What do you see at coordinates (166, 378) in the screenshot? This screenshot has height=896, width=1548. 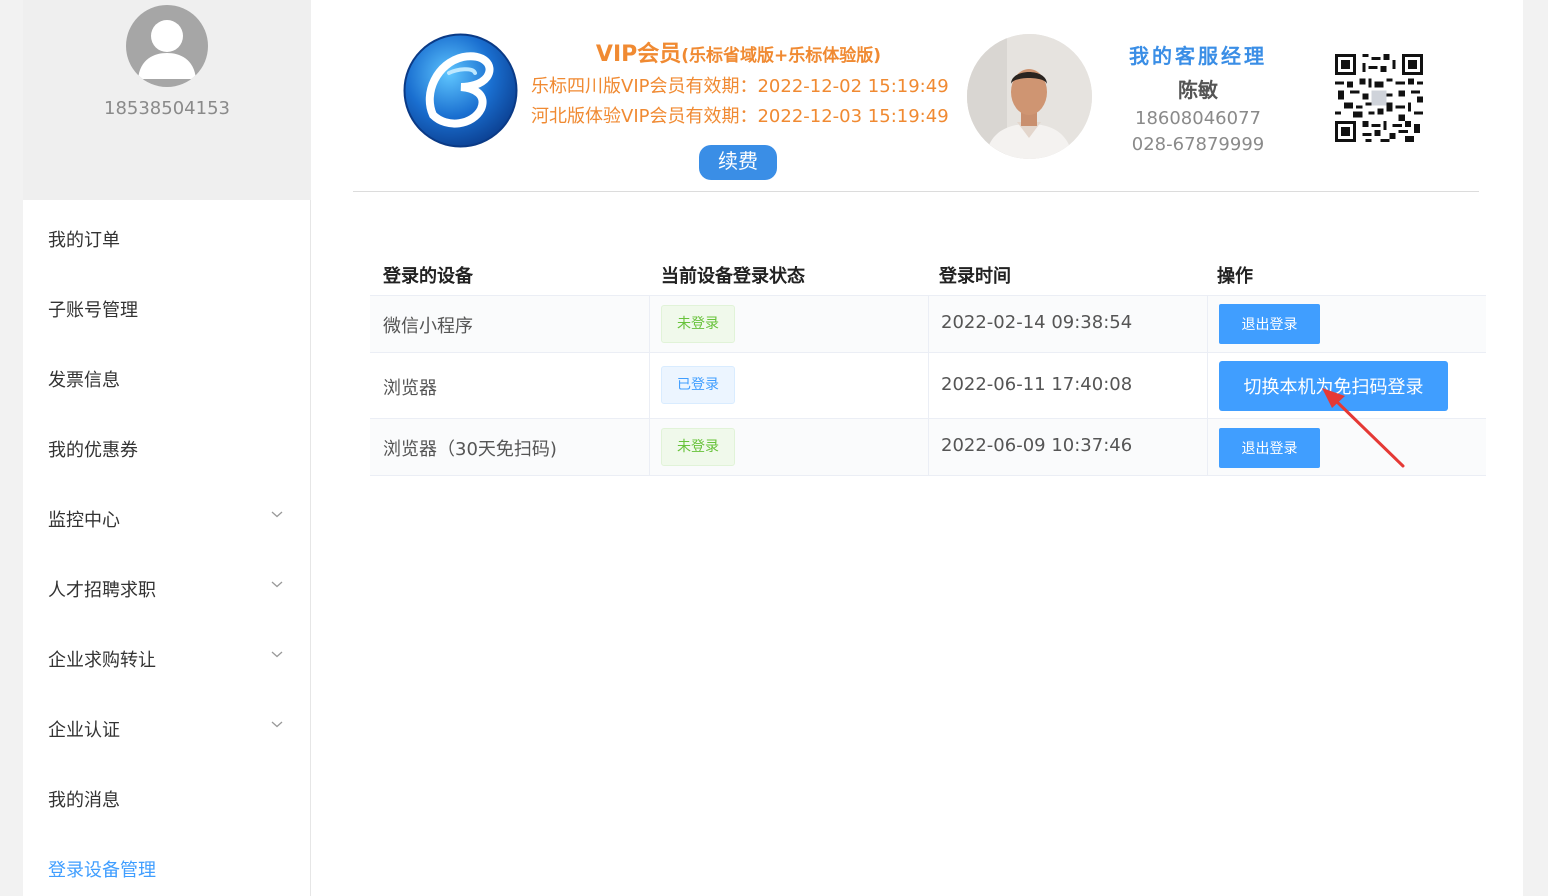 I see `sidebar-item-invoice: 发票信息` at bounding box center [166, 378].